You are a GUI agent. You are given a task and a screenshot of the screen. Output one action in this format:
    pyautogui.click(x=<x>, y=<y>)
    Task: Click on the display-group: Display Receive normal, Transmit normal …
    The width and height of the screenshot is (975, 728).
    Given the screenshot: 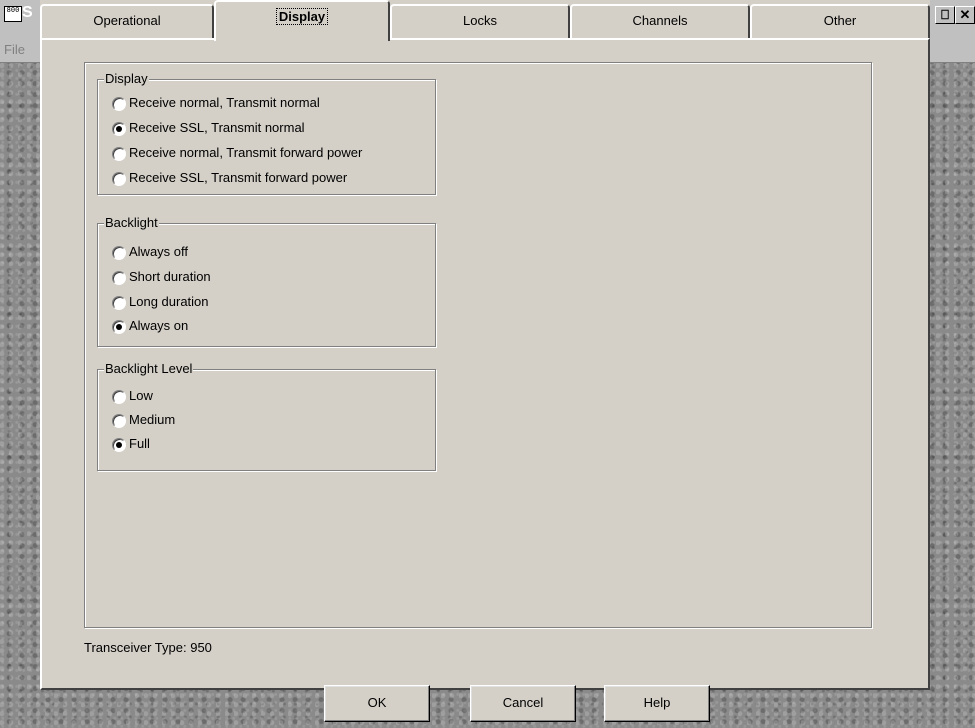 What is the action you would take?
    pyautogui.click(x=266, y=133)
    